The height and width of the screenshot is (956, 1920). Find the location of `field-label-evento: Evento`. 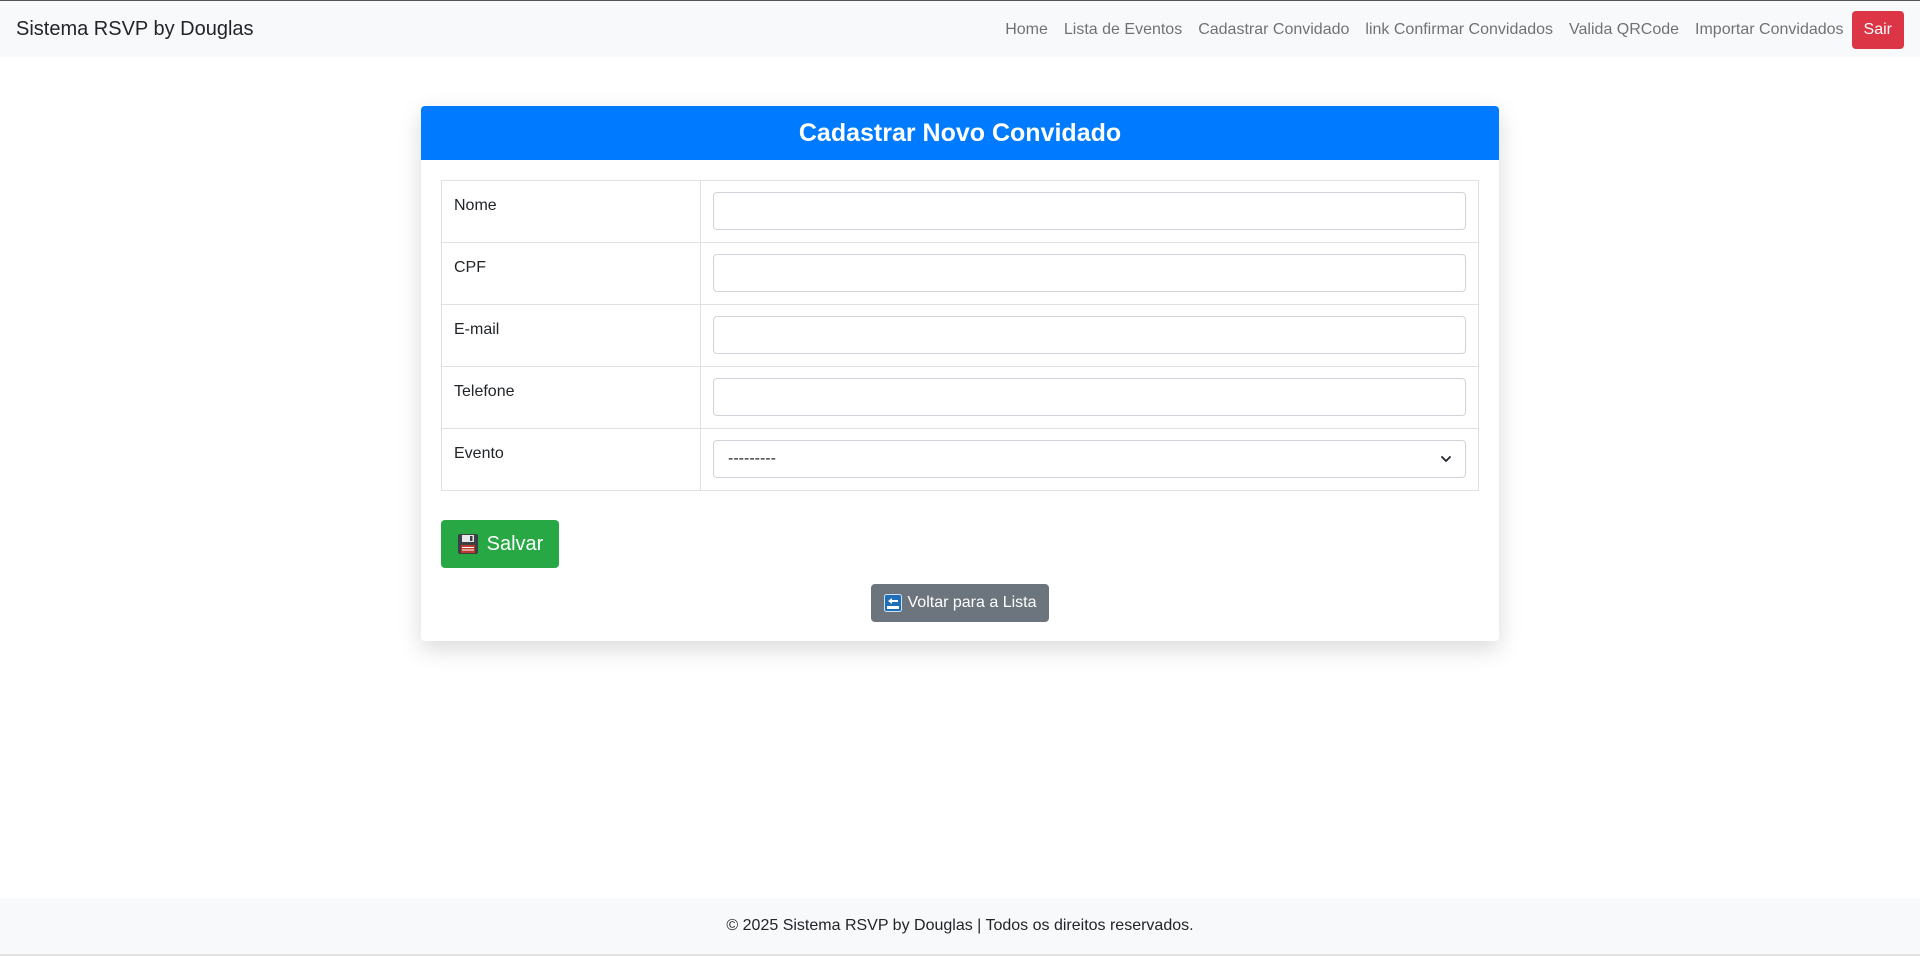

field-label-evento: Evento is located at coordinates (571, 459).